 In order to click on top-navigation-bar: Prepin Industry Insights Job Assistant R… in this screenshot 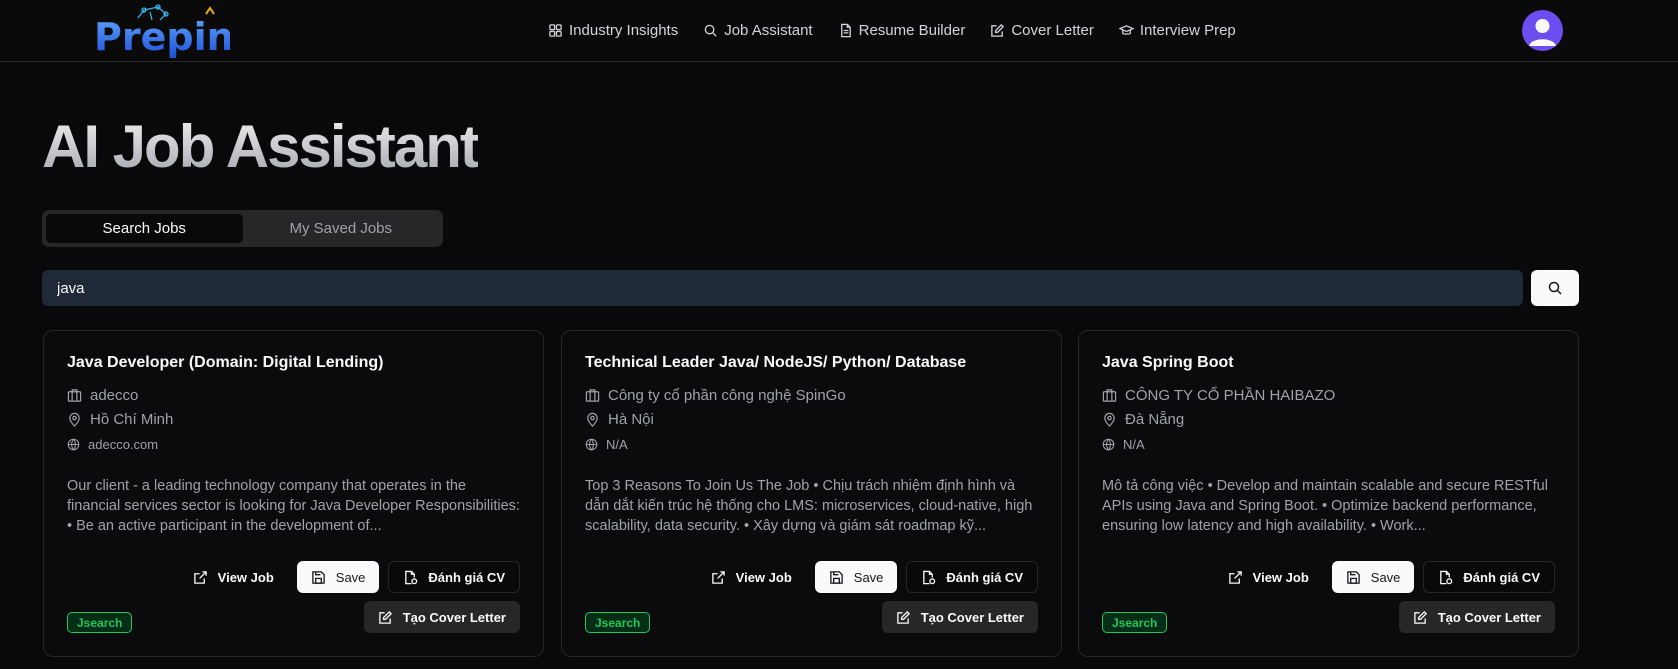, I will do `click(839, 31)`.